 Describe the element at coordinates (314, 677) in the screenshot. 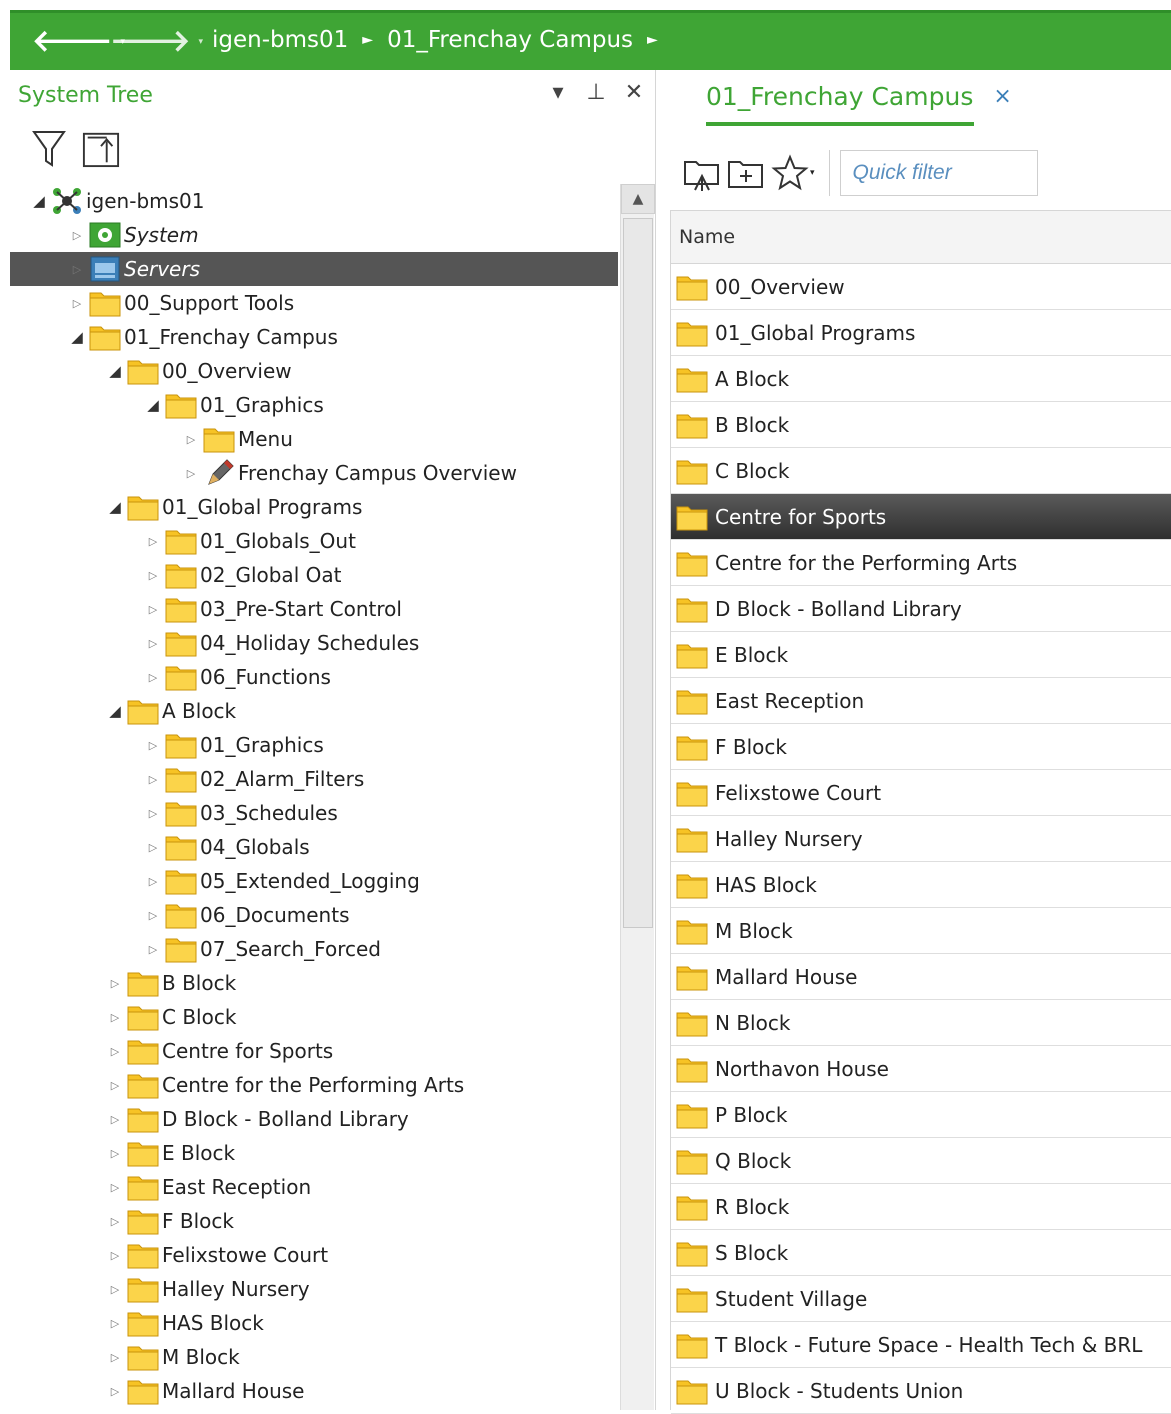

I see `tree-item: ▷ 06_Functions` at that location.